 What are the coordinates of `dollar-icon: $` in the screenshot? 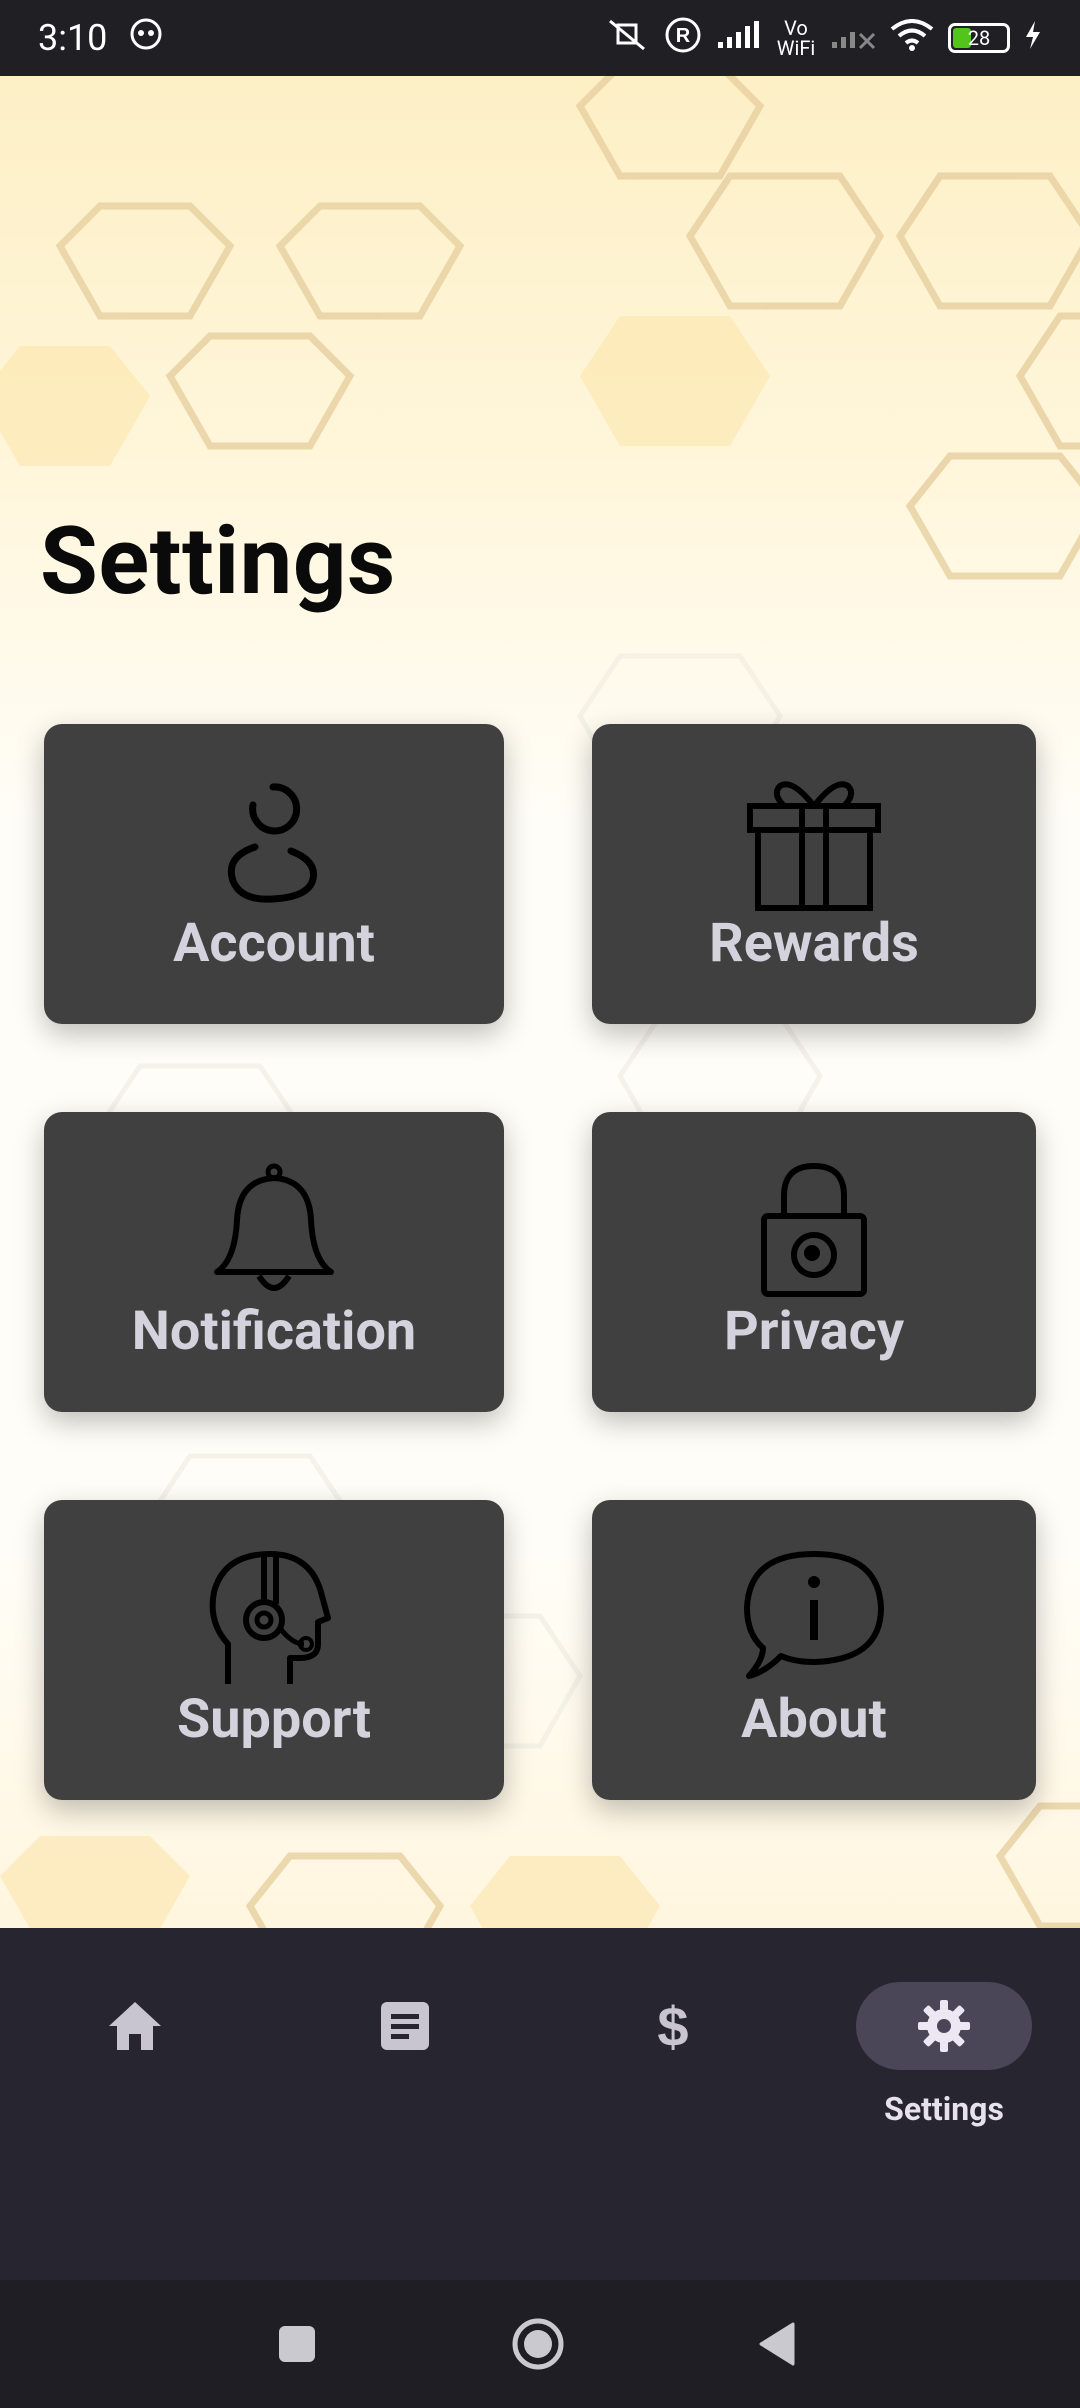 It's located at (672, 2026).